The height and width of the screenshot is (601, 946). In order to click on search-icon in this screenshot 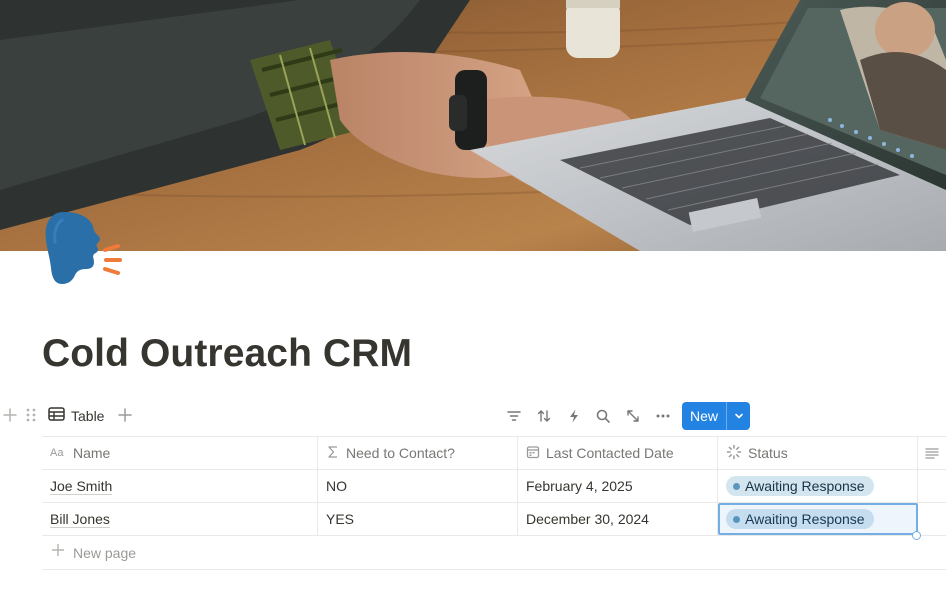, I will do `click(603, 416)`.